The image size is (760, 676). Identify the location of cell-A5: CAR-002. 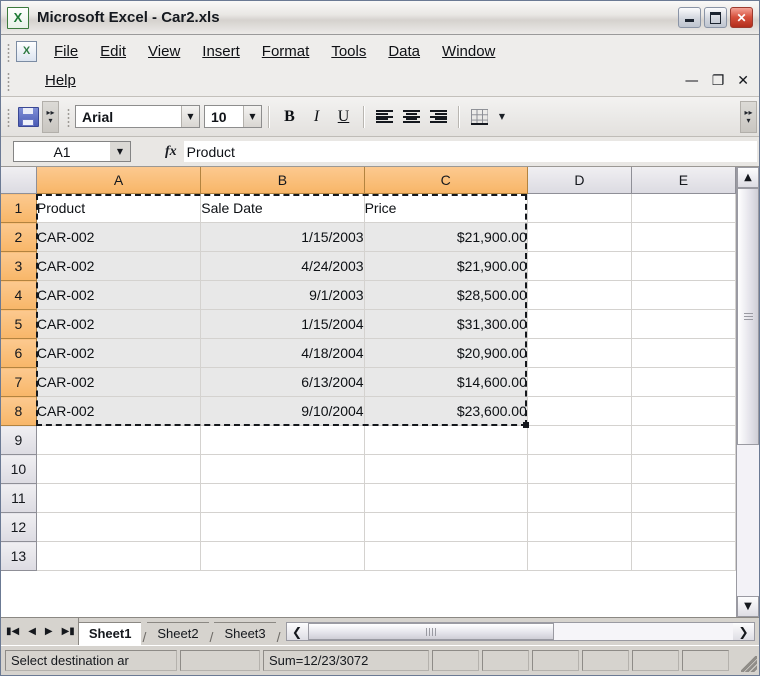
(119, 324).